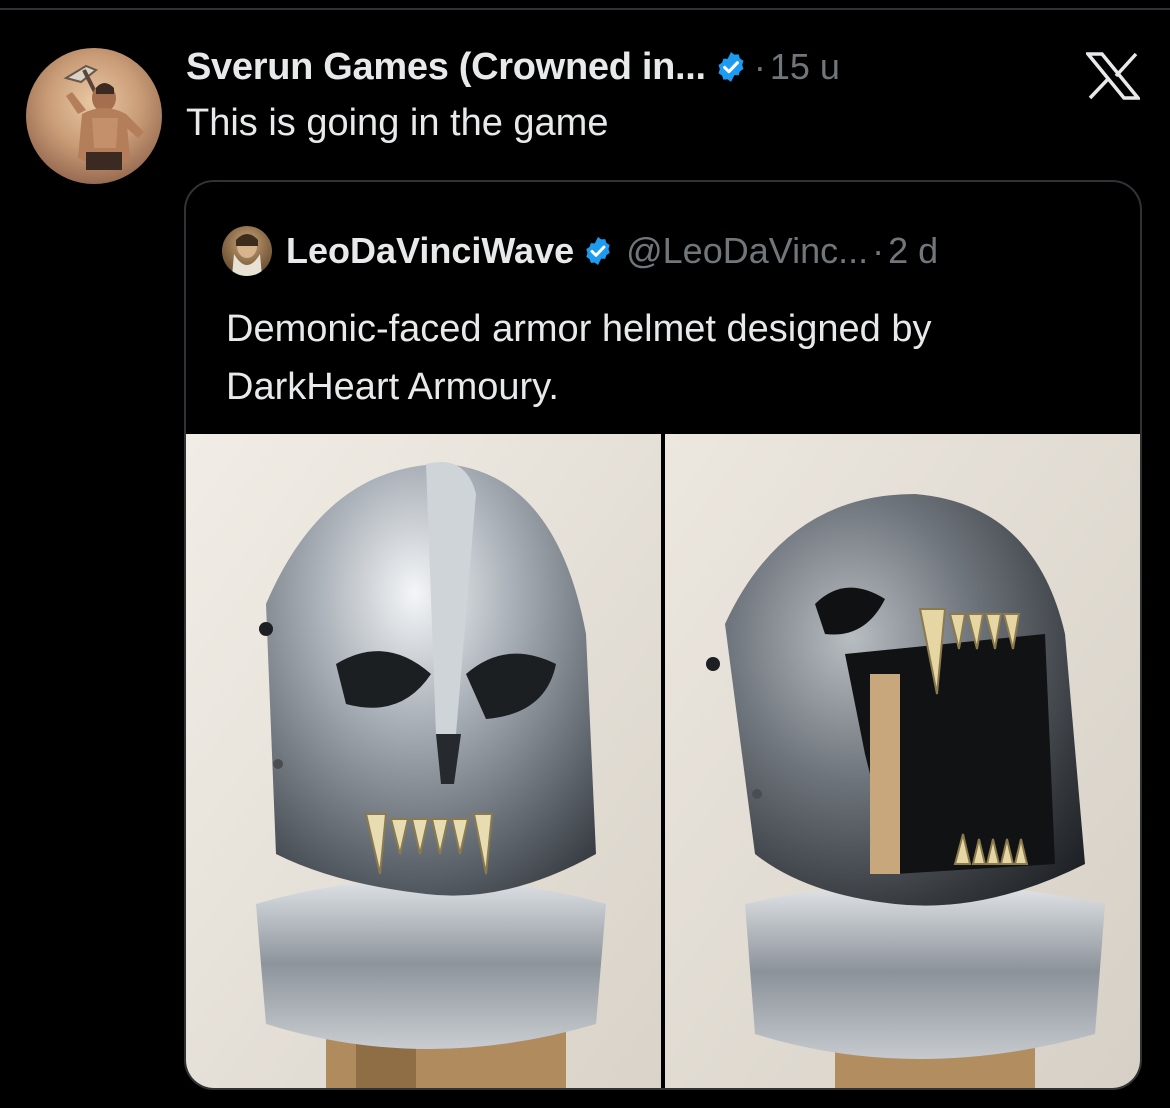 This screenshot has height=1108, width=1170. Describe the element at coordinates (913, 251) in the screenshot. I see `quoted-tweet-time: 2 d` at that location.